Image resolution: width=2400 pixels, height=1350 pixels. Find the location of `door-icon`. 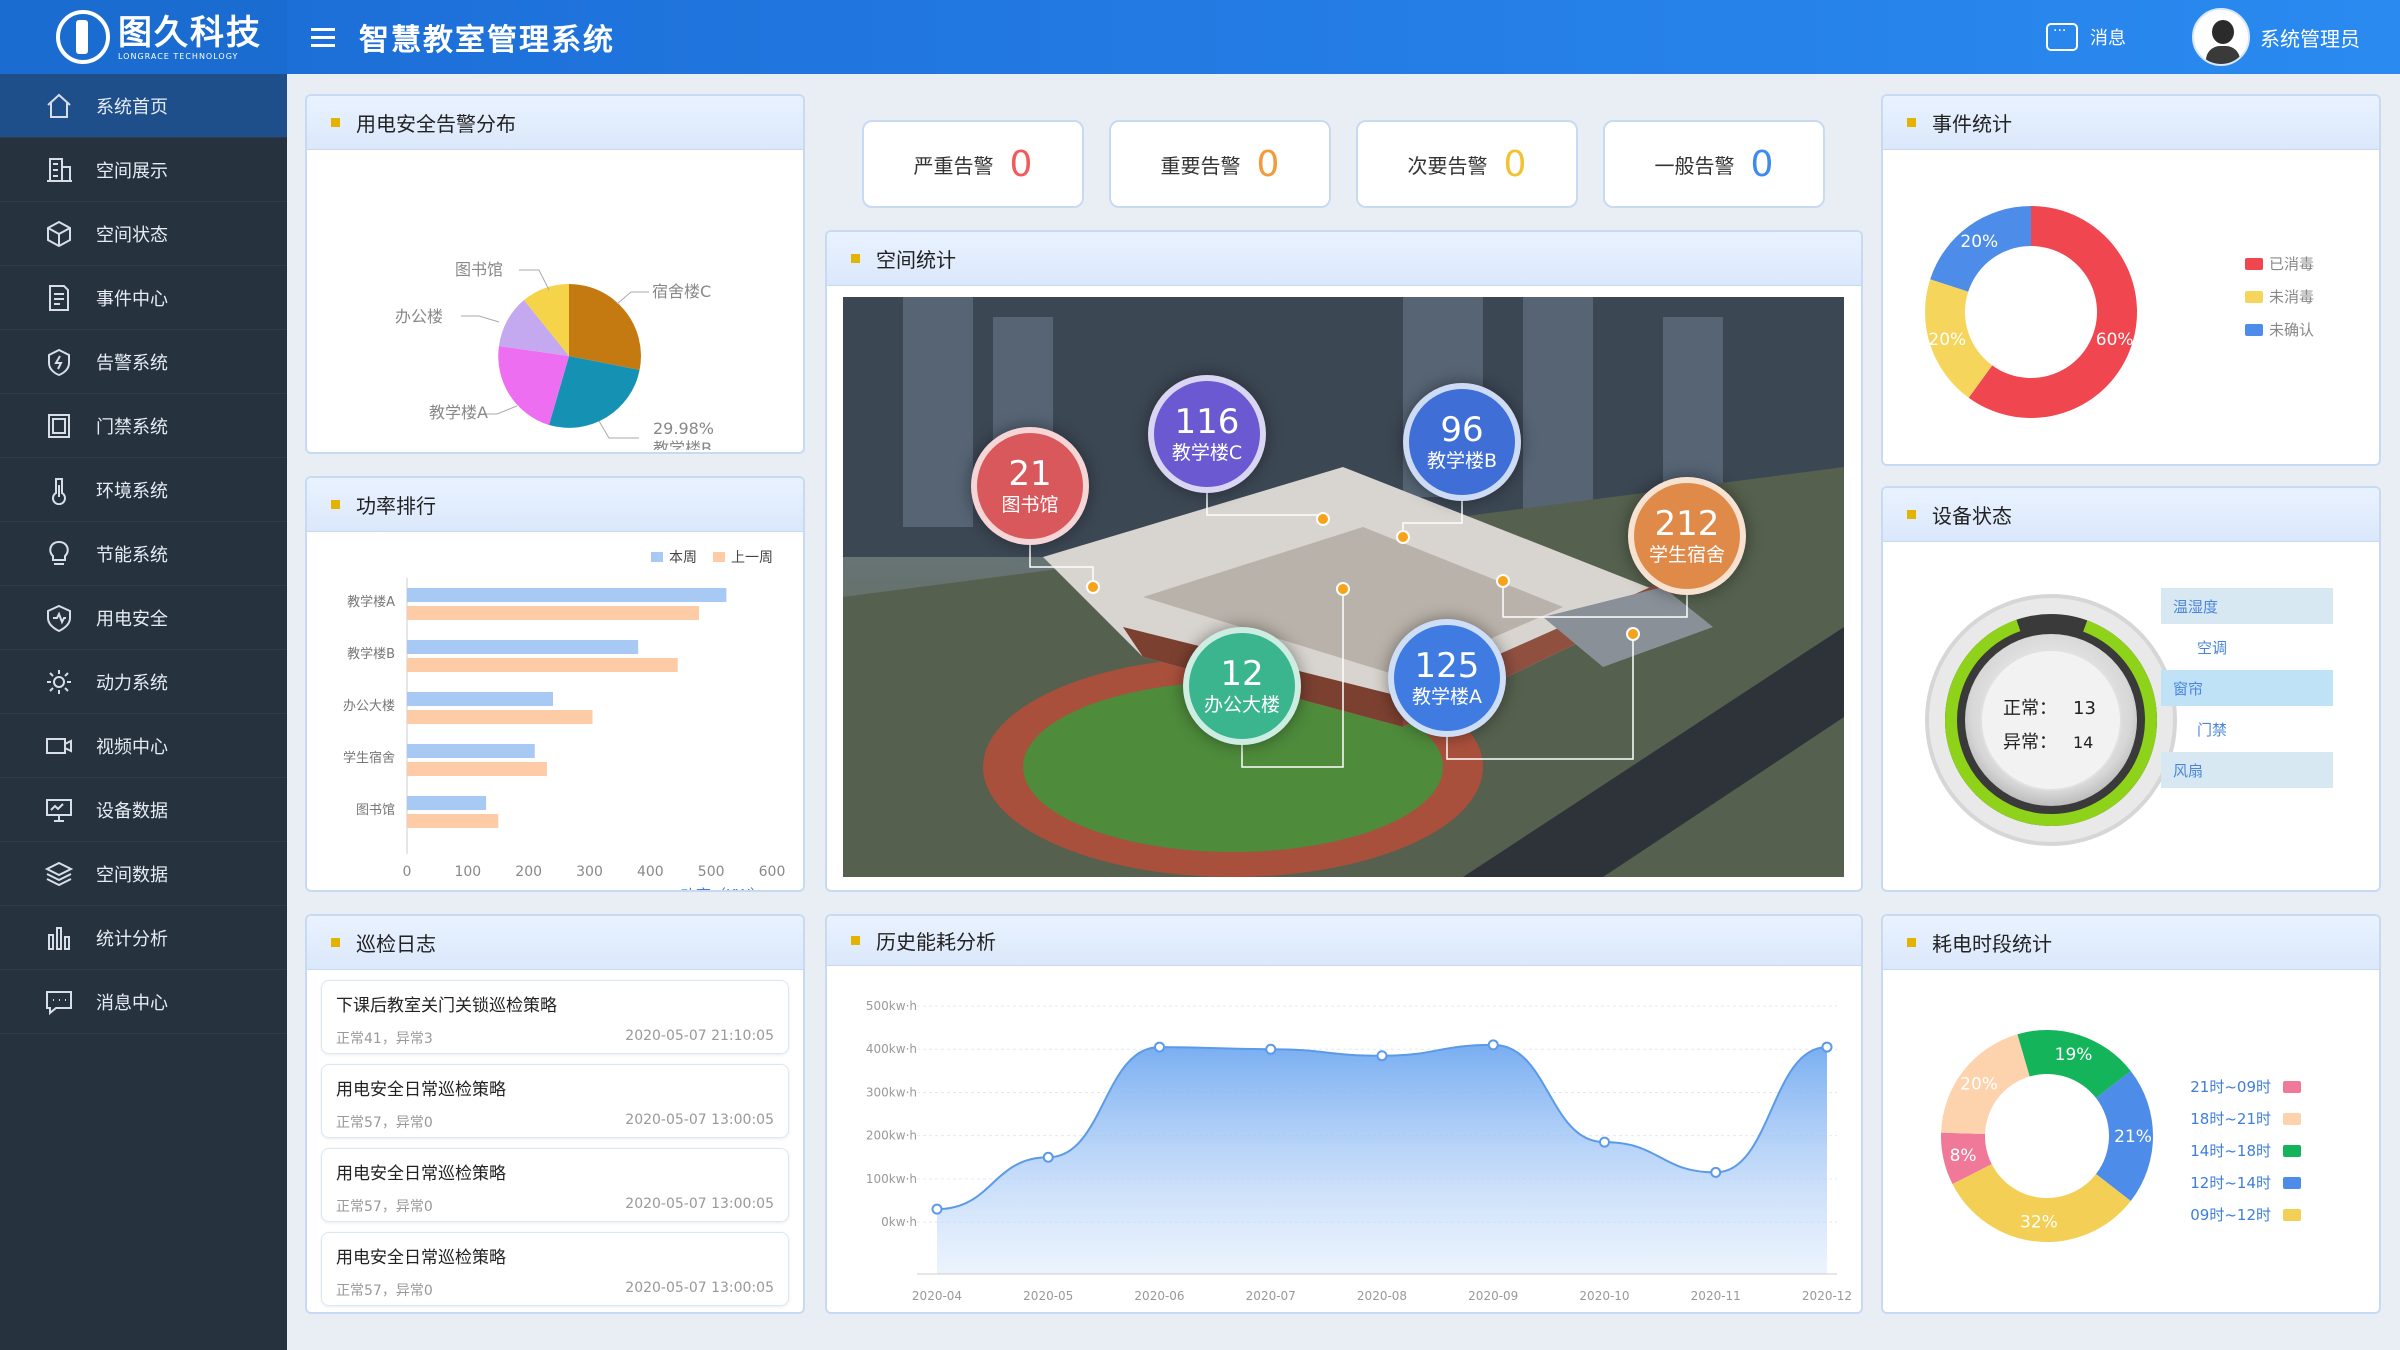

door-icon is located at coordinates (59, 426).